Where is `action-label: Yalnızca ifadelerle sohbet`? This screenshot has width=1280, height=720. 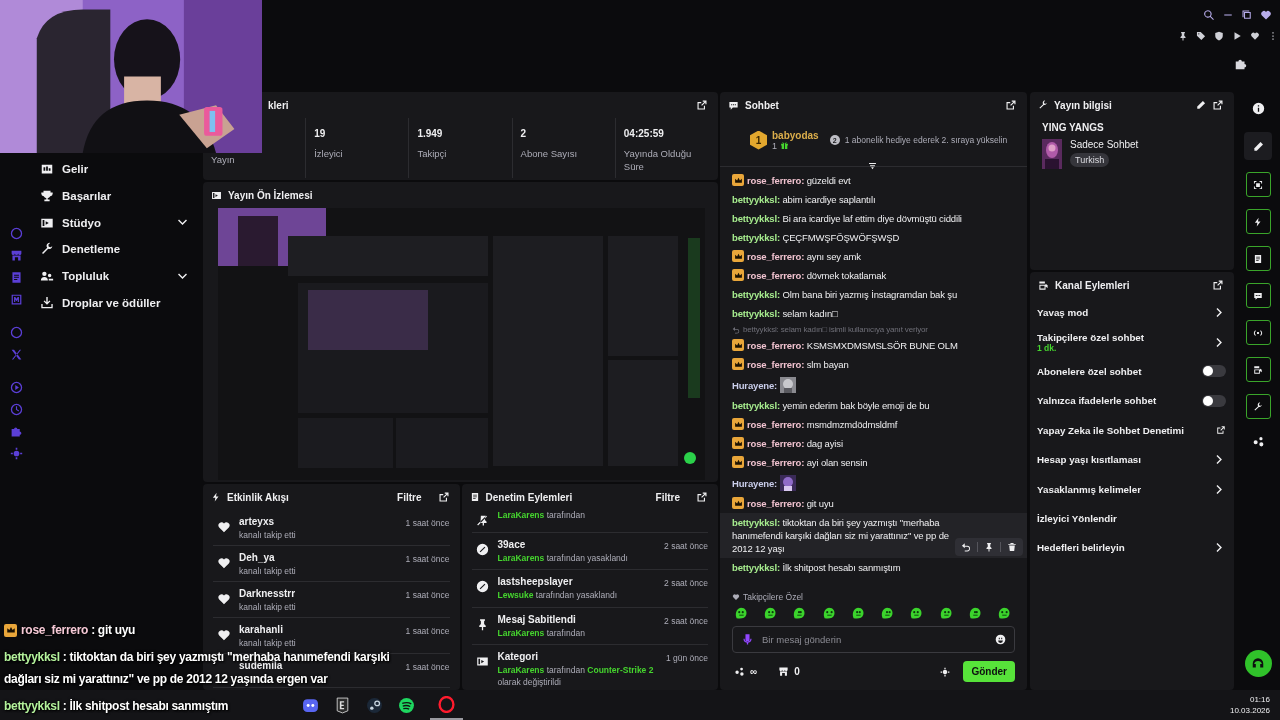 action-label: Yalnızca ifadelerle sohbet is located at coordinates (1119, 401).